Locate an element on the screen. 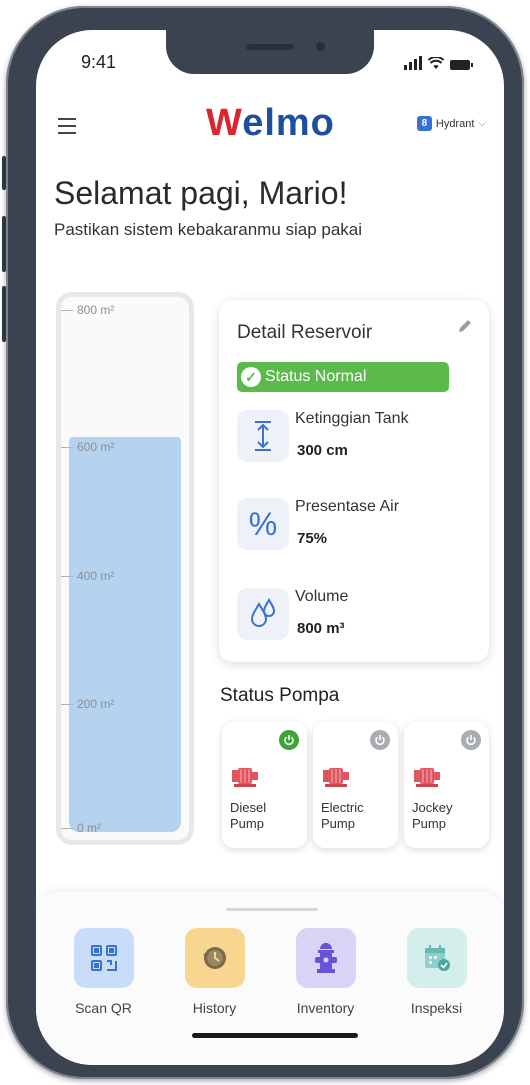  chevron-down-icon: ⌵ is located at coordinates (482, 123).